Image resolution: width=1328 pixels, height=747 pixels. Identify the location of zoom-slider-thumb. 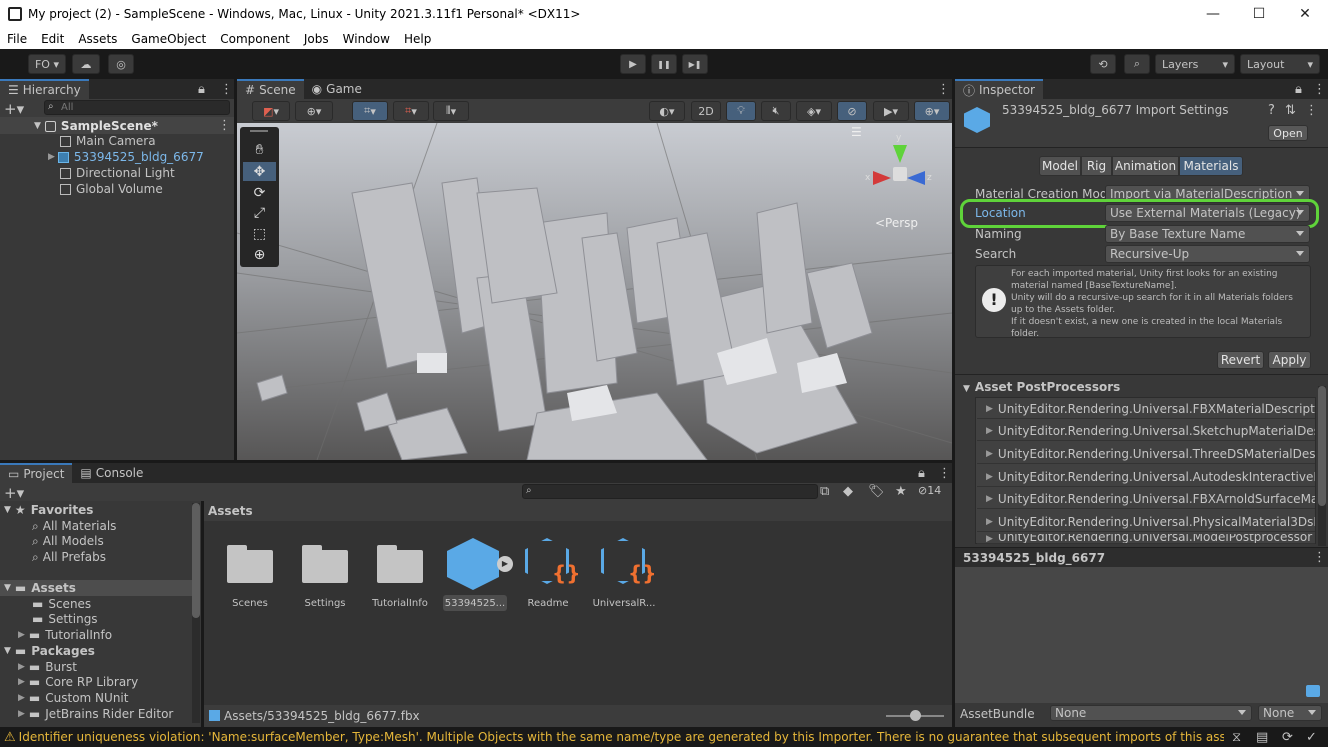
(915, 715).